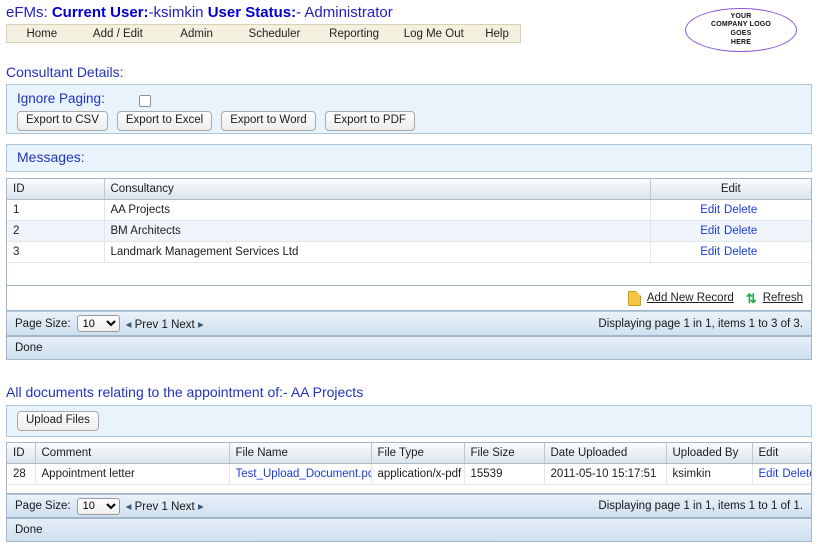  I want to click on export-to-csv-button: Export to CSV, so click(62, 121).